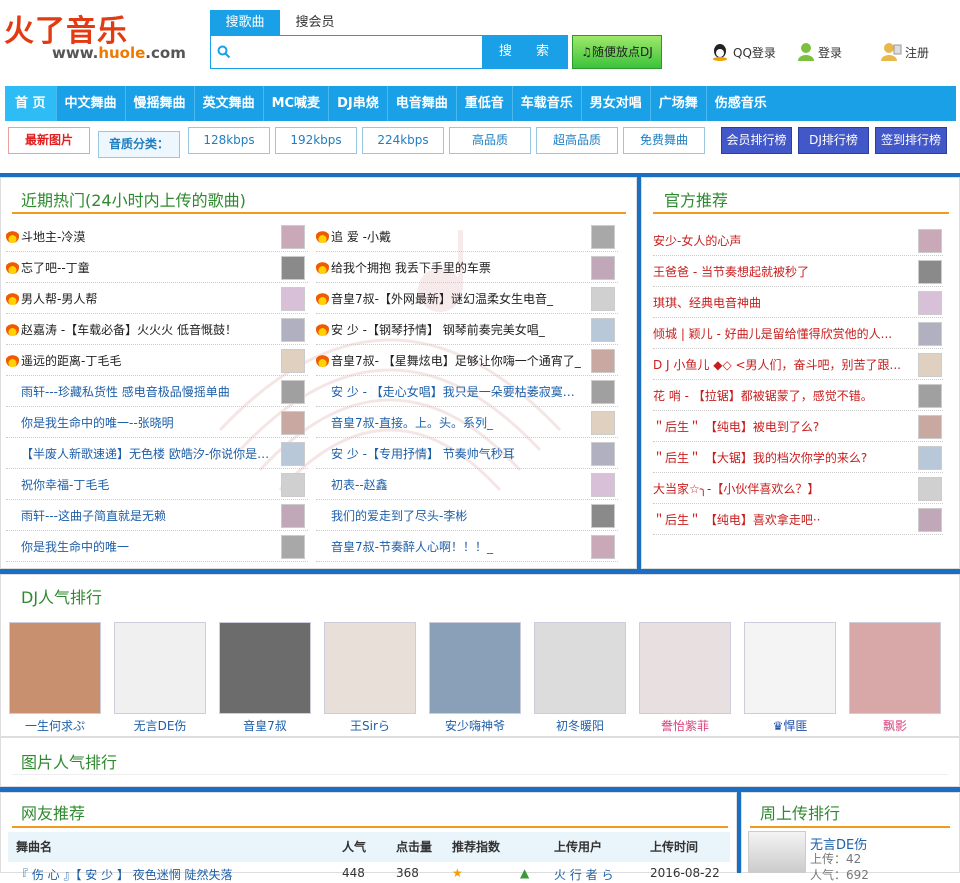 The width and height of the screenshot is (960, 883). I want to click on dj-card: 无言DE伤, so click(160, 678).